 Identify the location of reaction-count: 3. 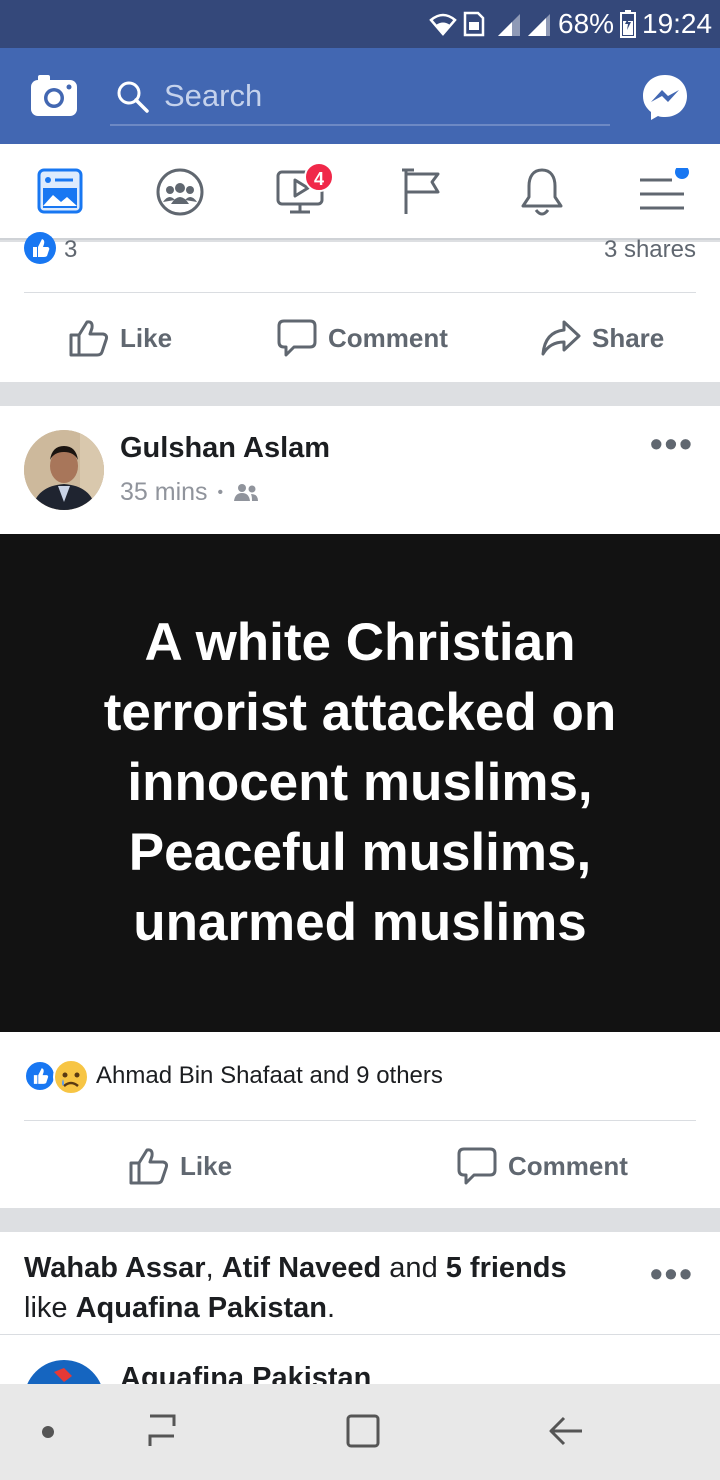
(70, 250).